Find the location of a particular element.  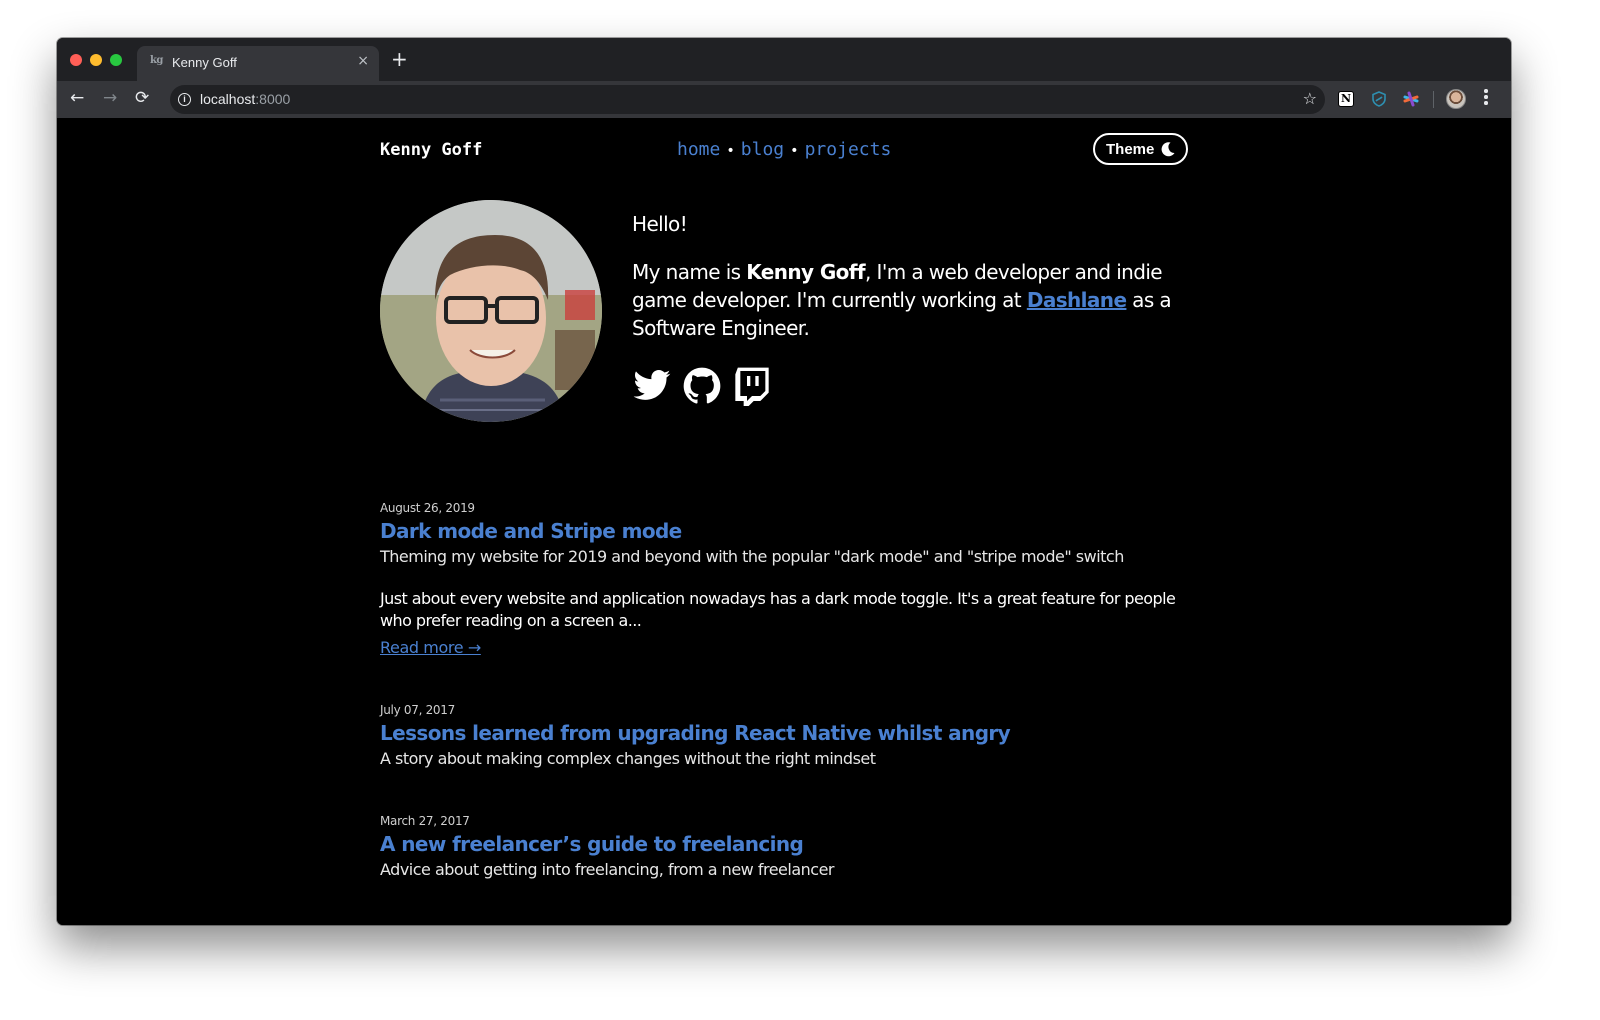

post-title-link: A new freelancer’s guide to freelancing is located at coordinates (784, 844).